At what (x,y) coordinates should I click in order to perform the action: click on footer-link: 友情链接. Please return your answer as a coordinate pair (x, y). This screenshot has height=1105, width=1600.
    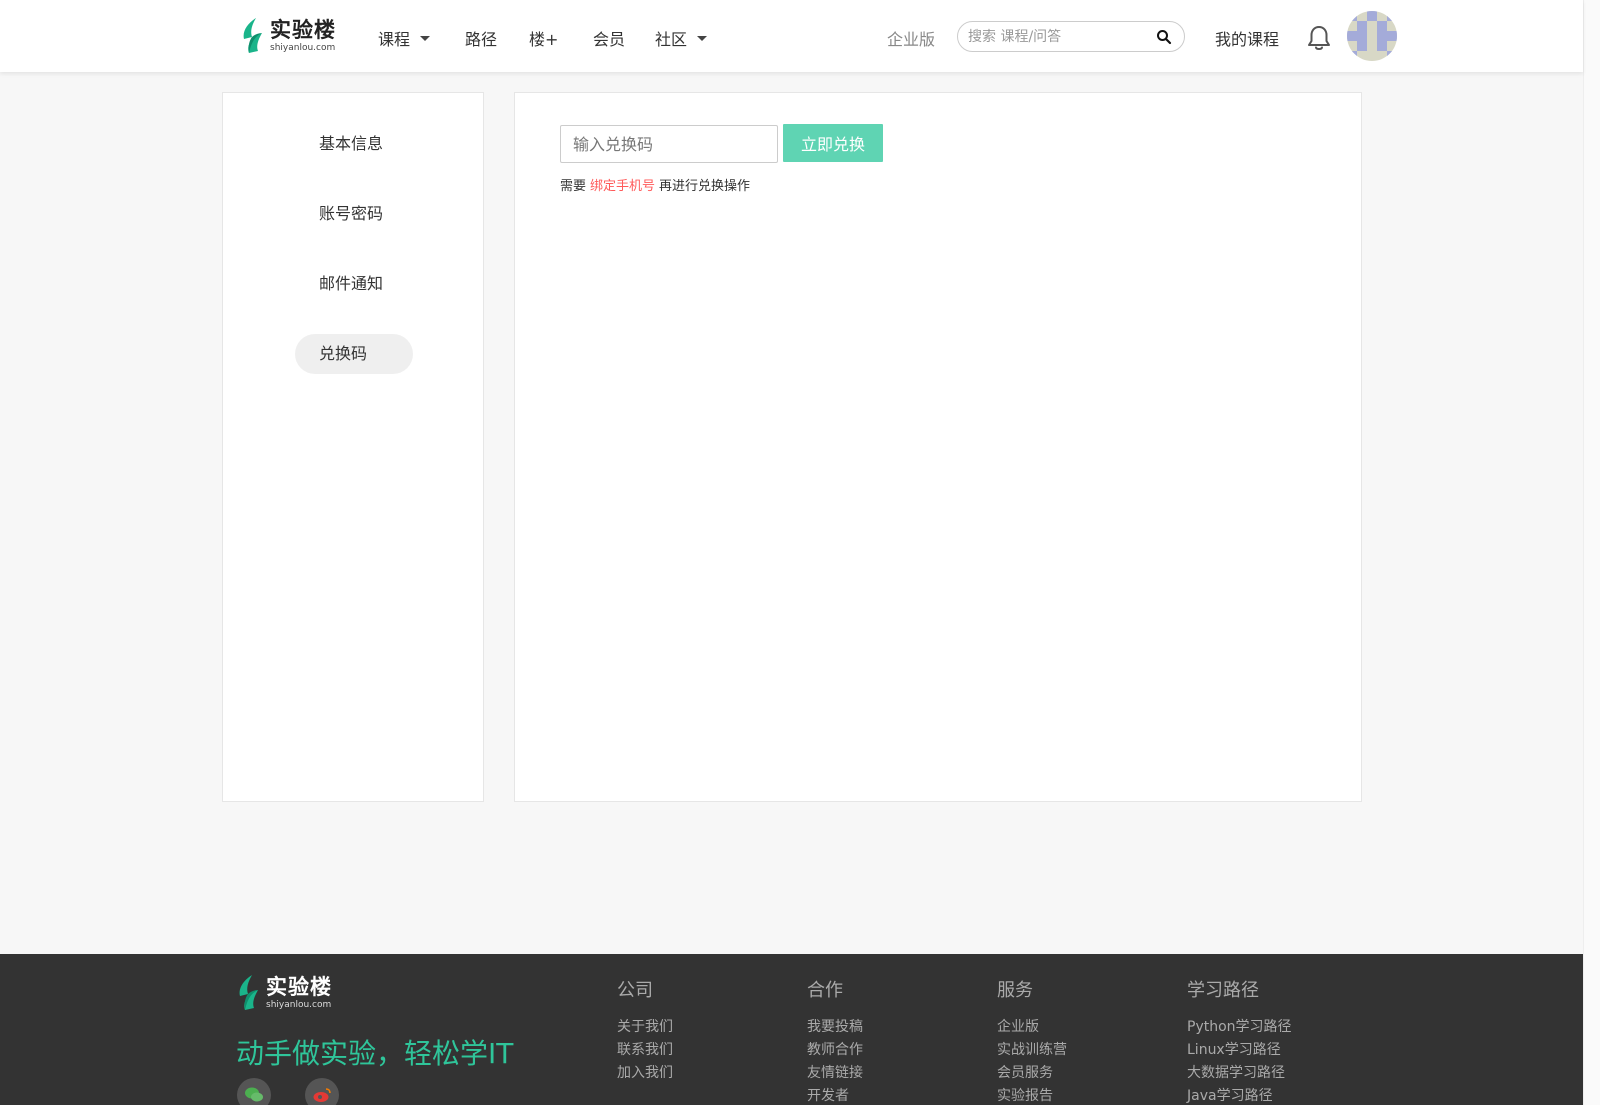
    Looking at the image, I should click on (835, 1073).